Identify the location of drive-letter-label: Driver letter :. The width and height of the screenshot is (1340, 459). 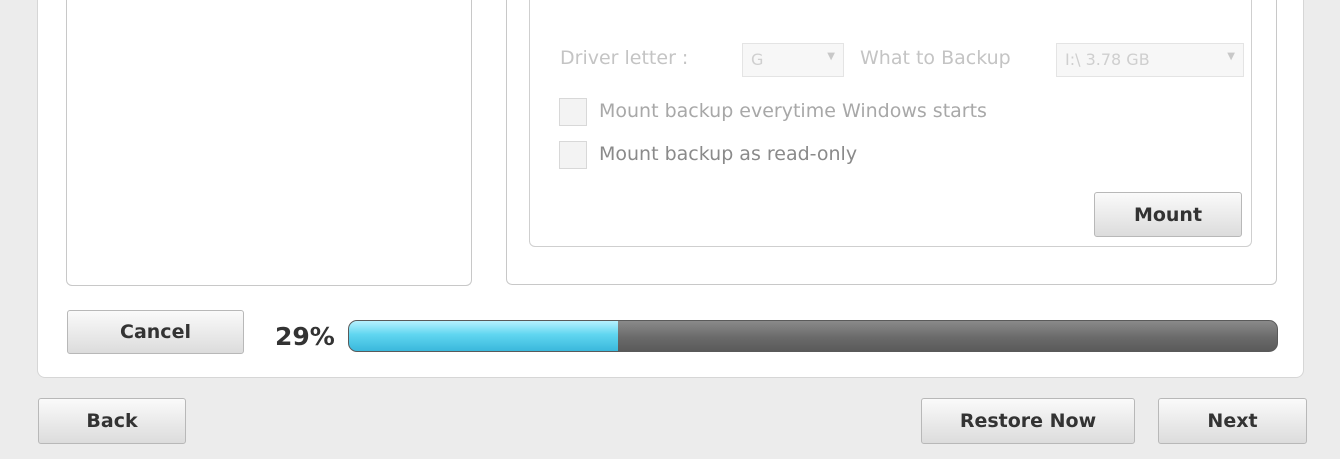
(624, 58).